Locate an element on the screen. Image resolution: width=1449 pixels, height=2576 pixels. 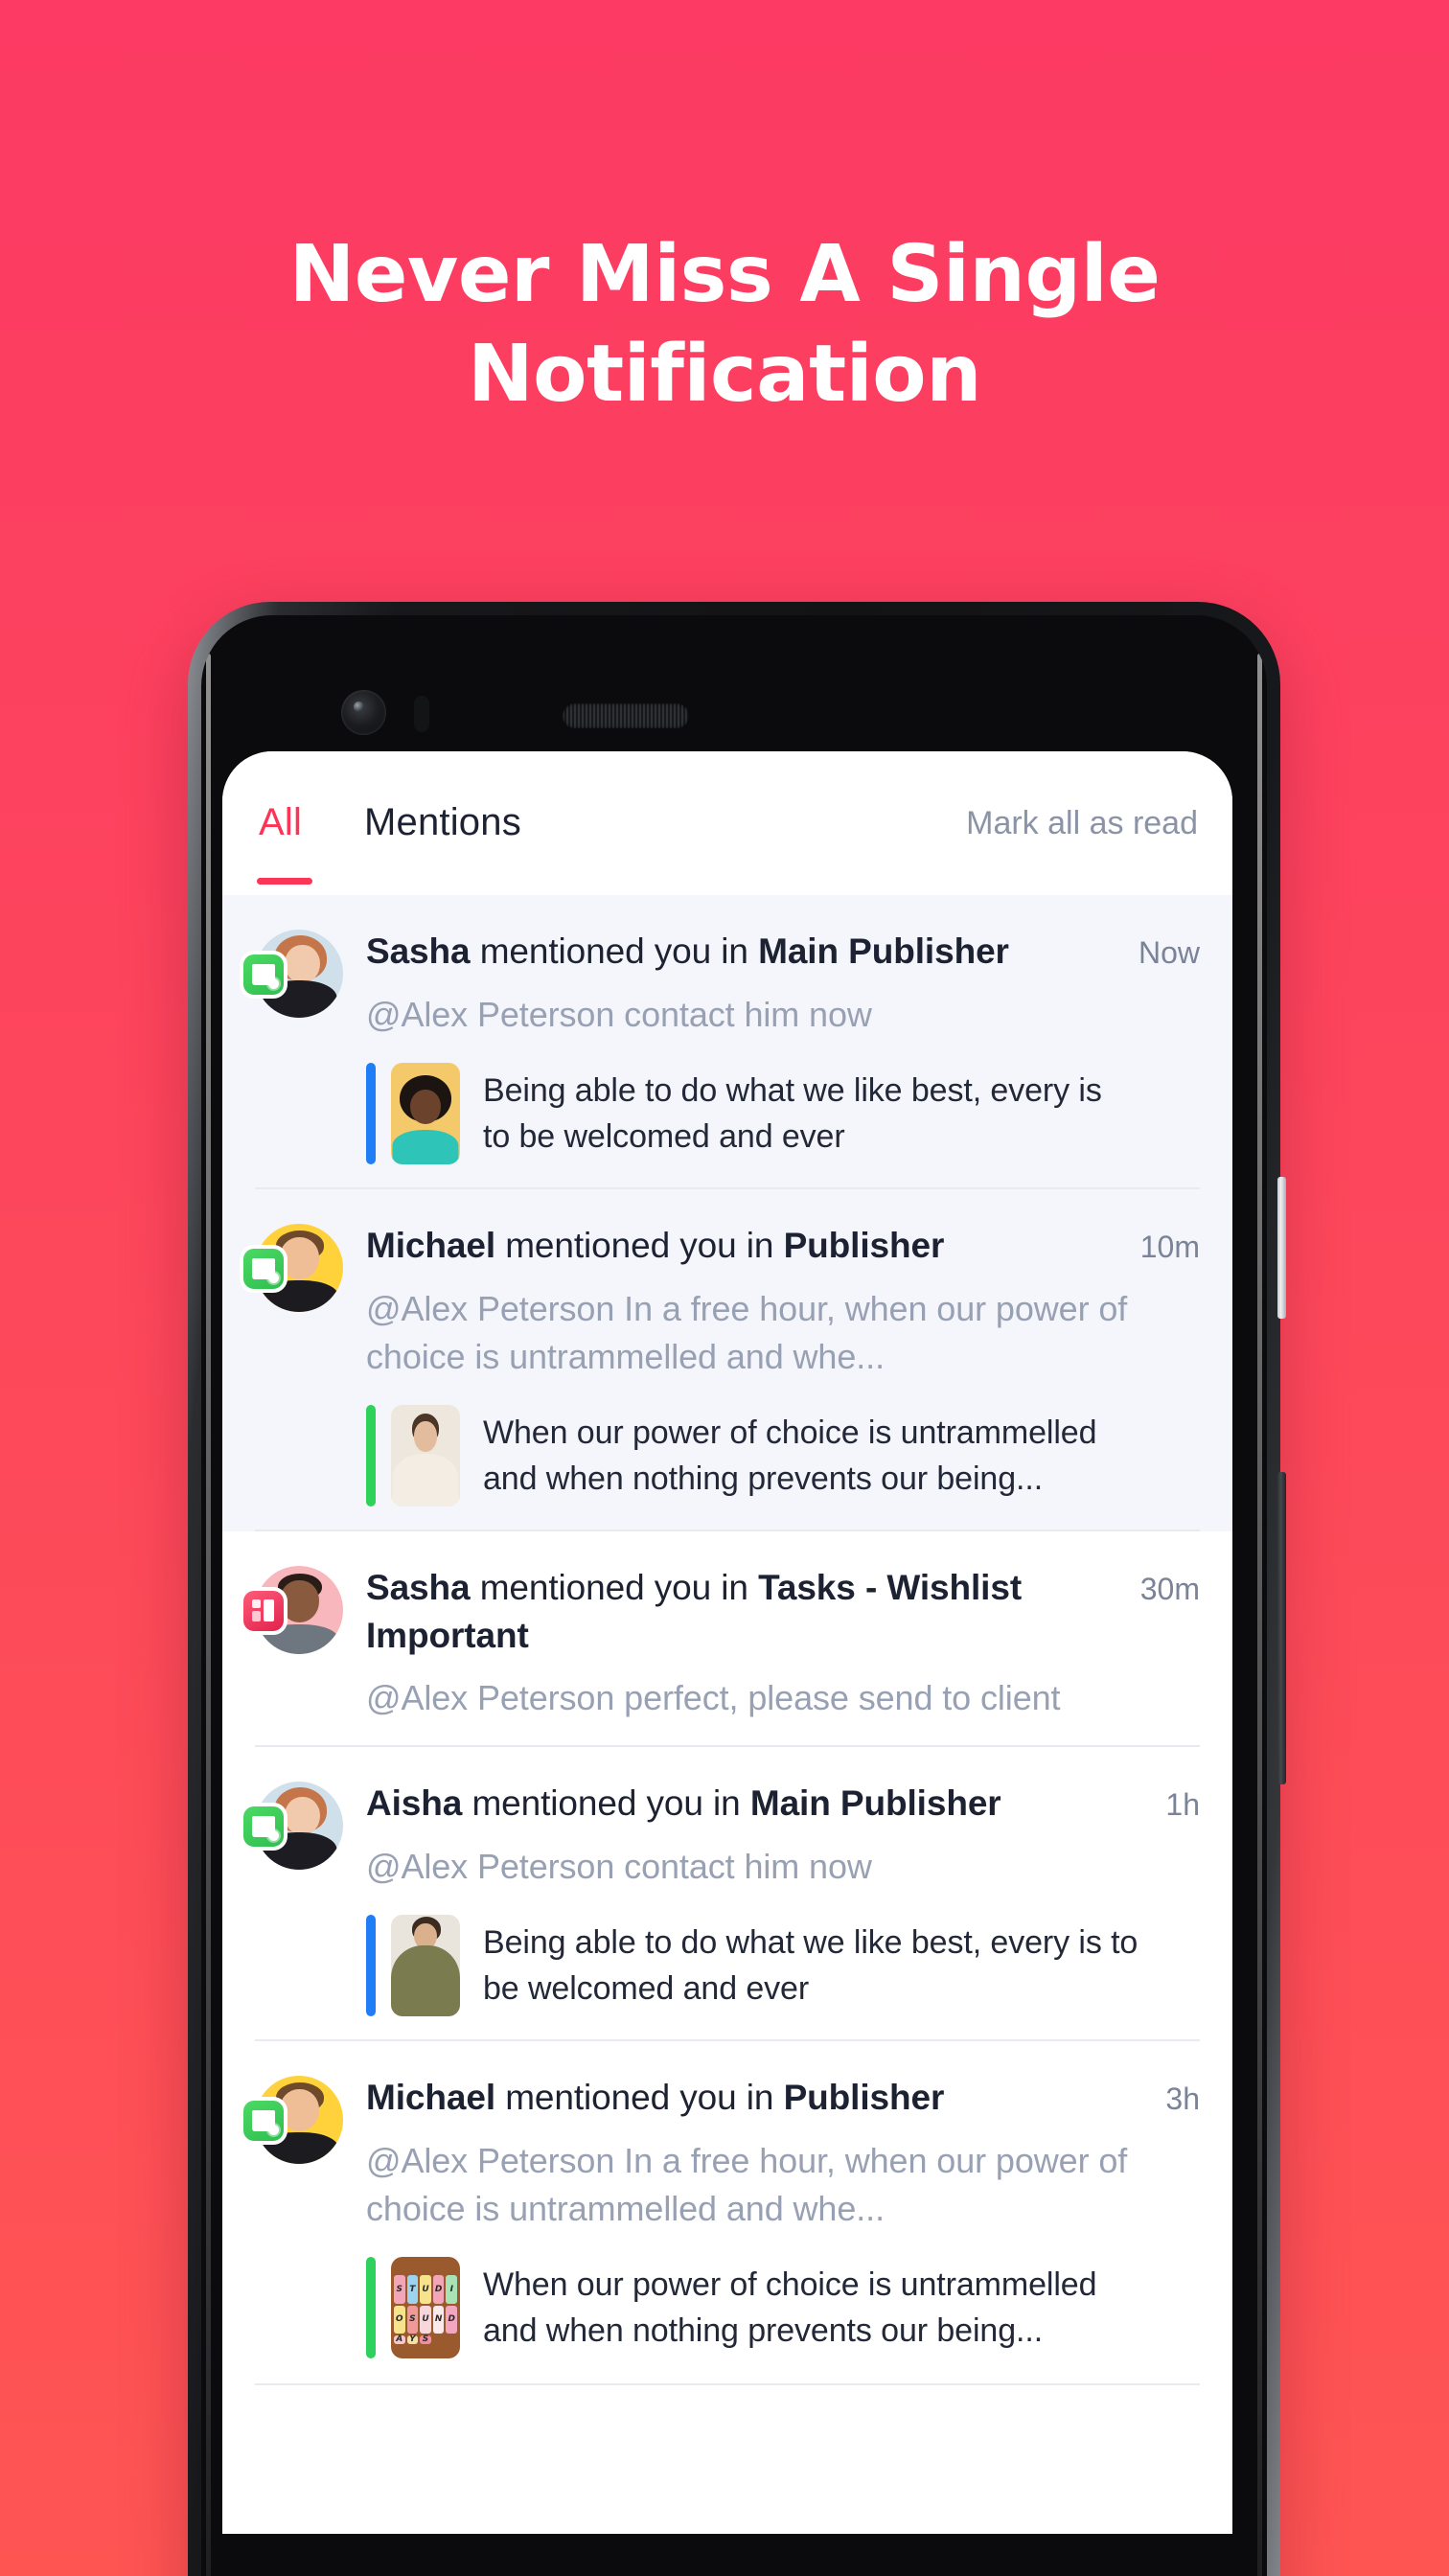
studio-sundays-letter-tiles: STUDIOSUNDAYS is located at coordinates (425, 2310).